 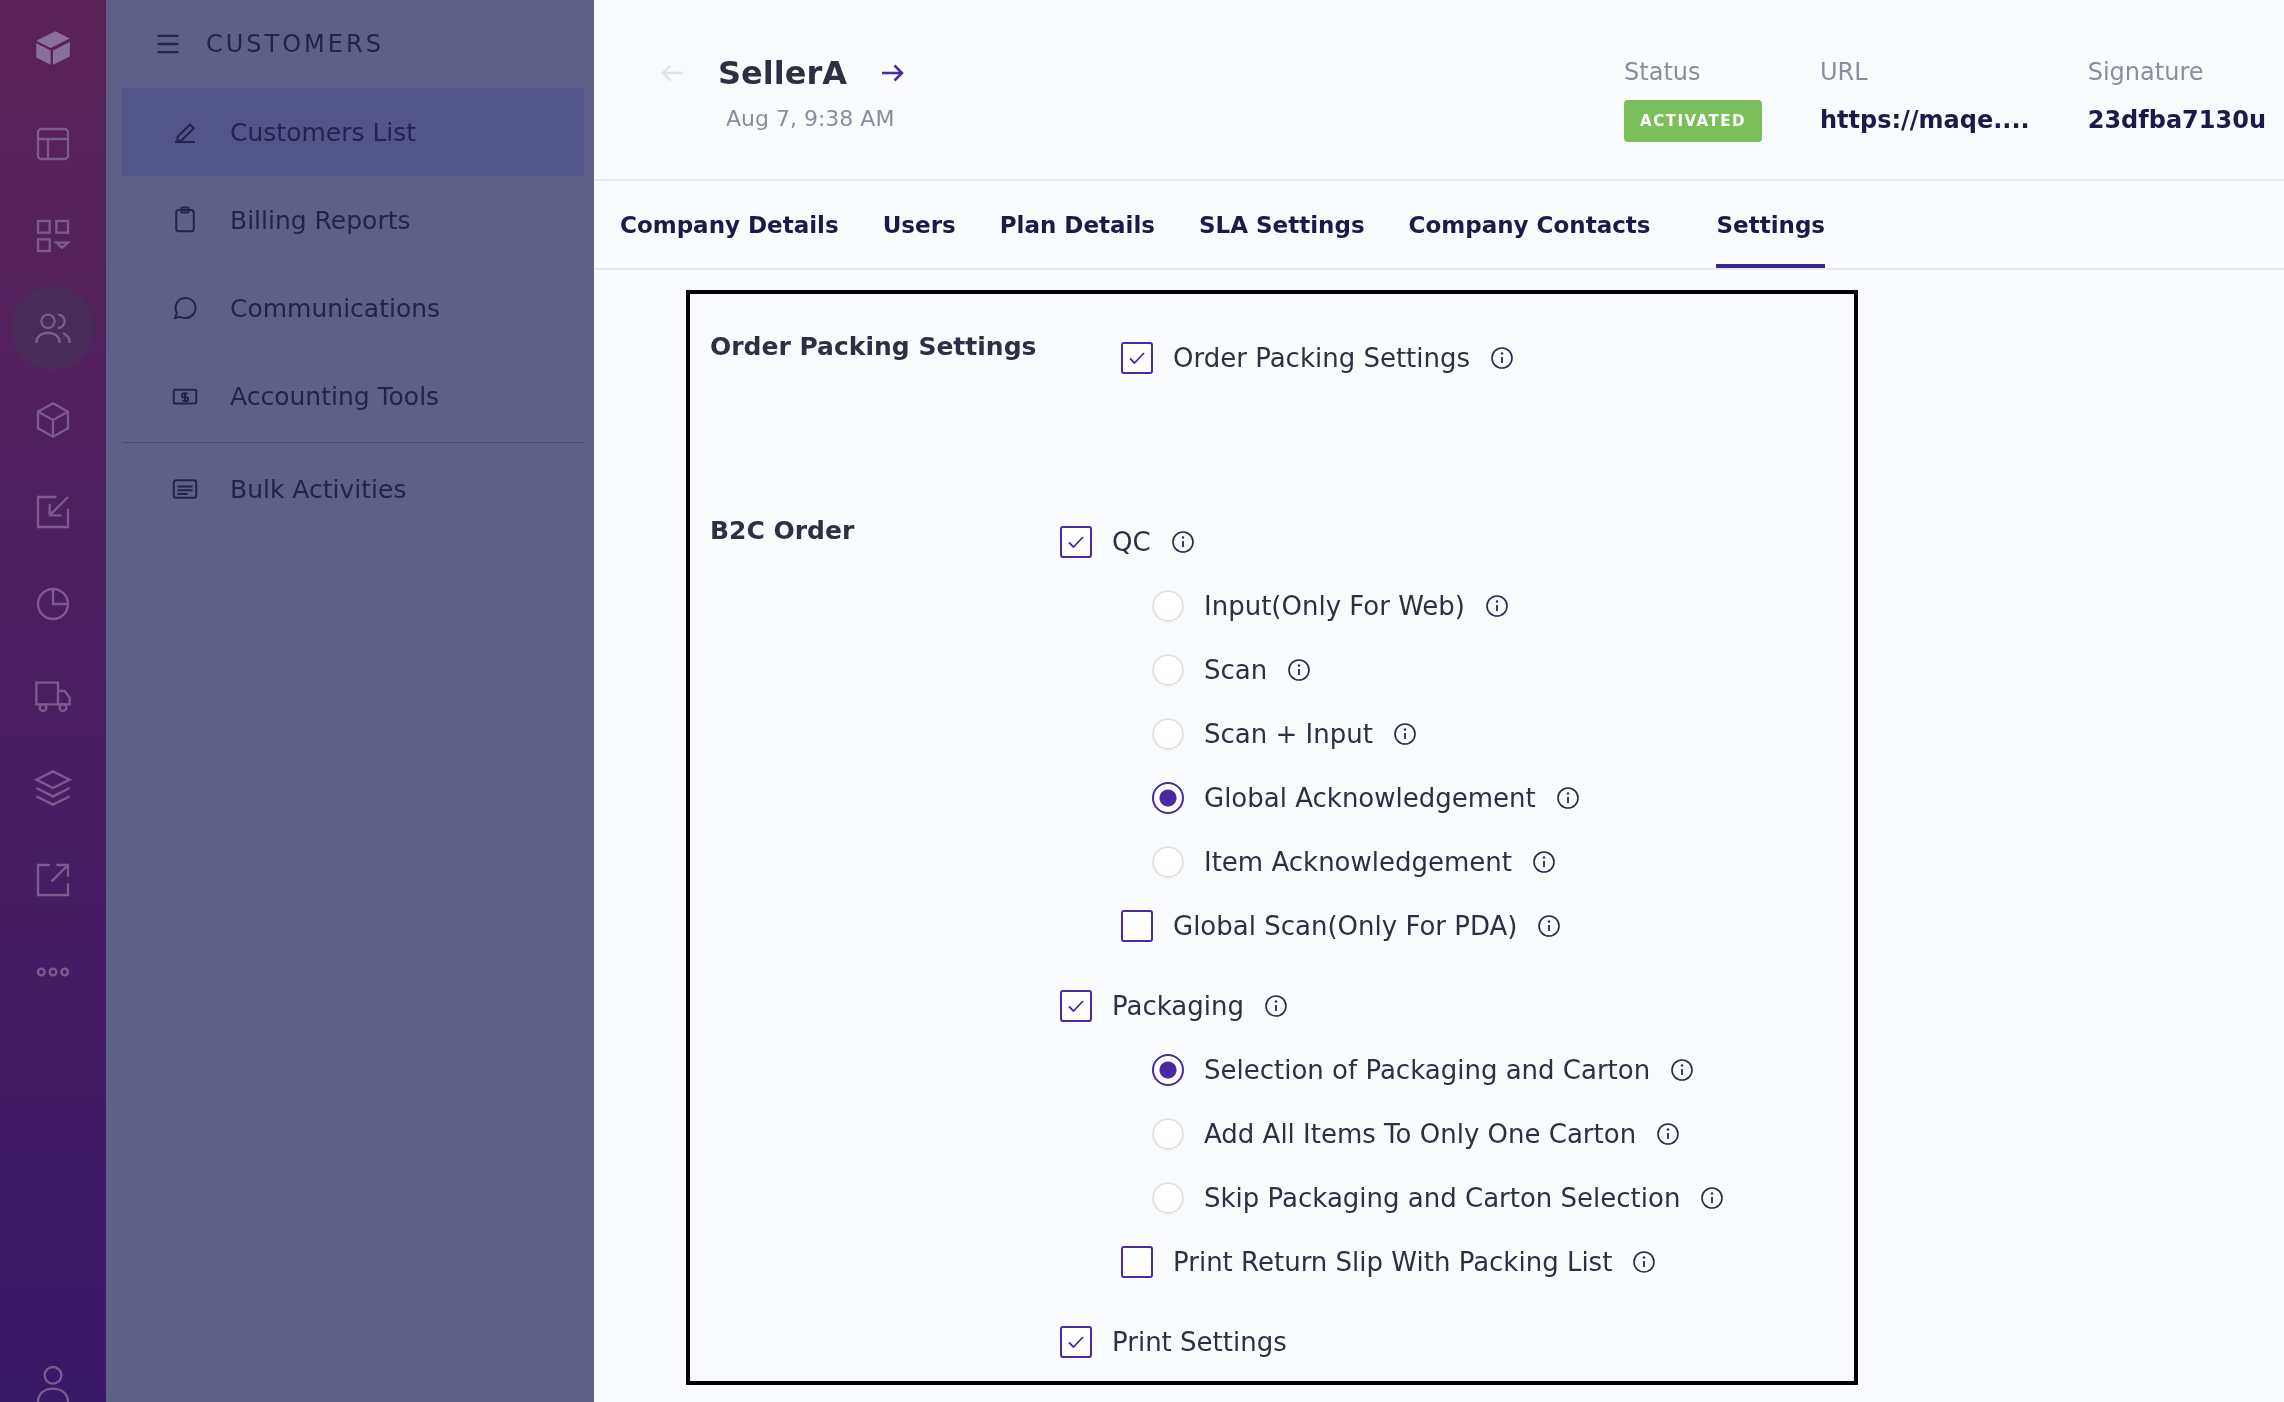 I want to click on status-badge: ACTIVATED, so click(x=1693, y=121).